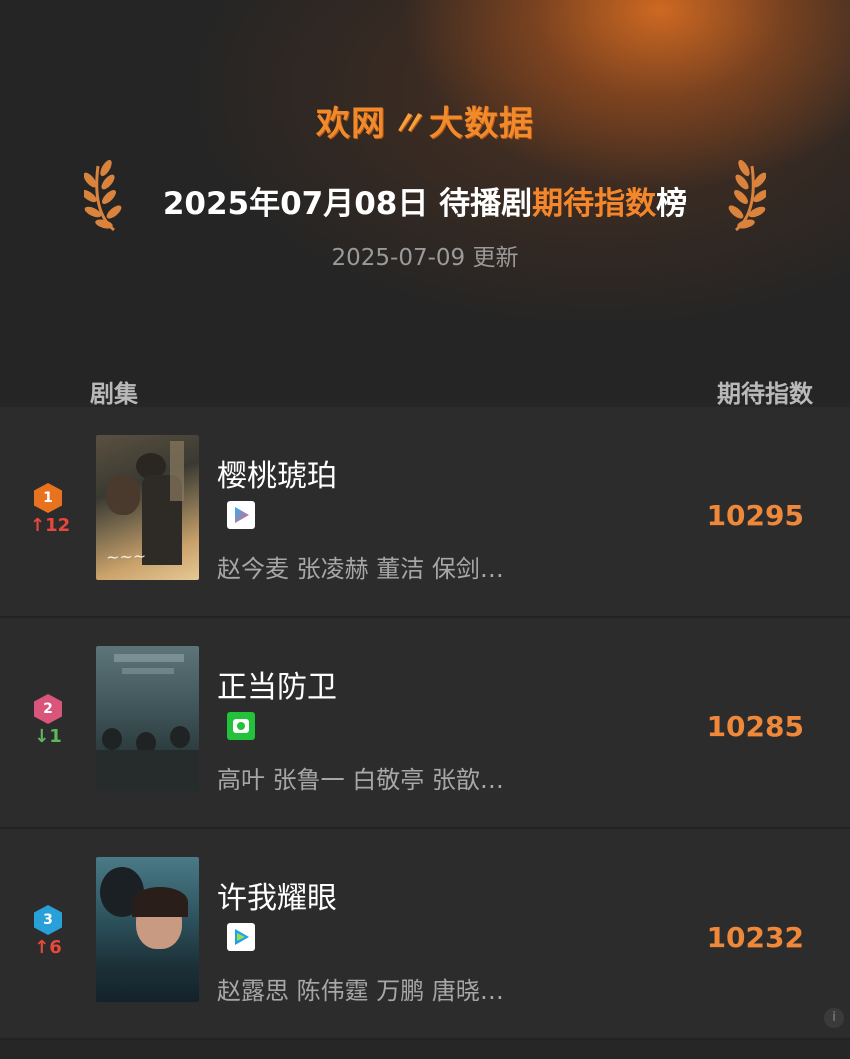  What do you see at coordinates (50, 525) in the screenshot?
I see `rank-change: ↑12` at bounding box center [50, 525].